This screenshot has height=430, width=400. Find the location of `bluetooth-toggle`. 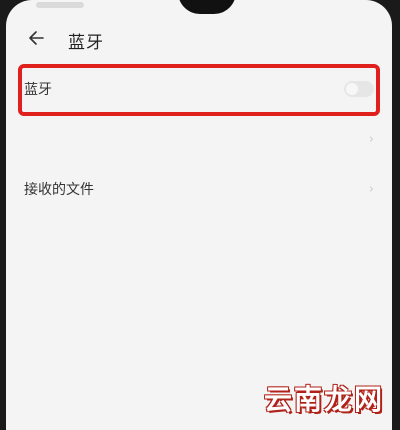

bluetooth-toggle is located at coordinates (359, 89).